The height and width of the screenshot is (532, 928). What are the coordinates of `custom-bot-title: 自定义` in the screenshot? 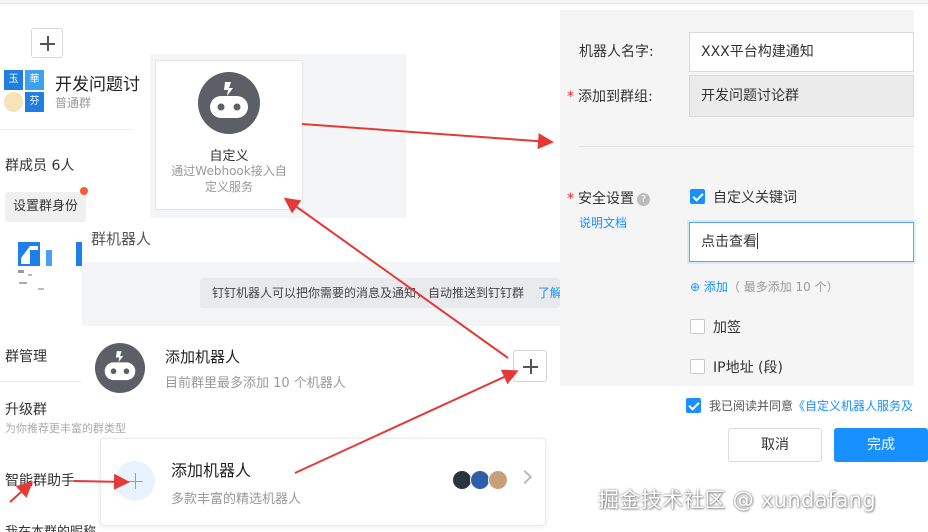 It's located at (229, 156).